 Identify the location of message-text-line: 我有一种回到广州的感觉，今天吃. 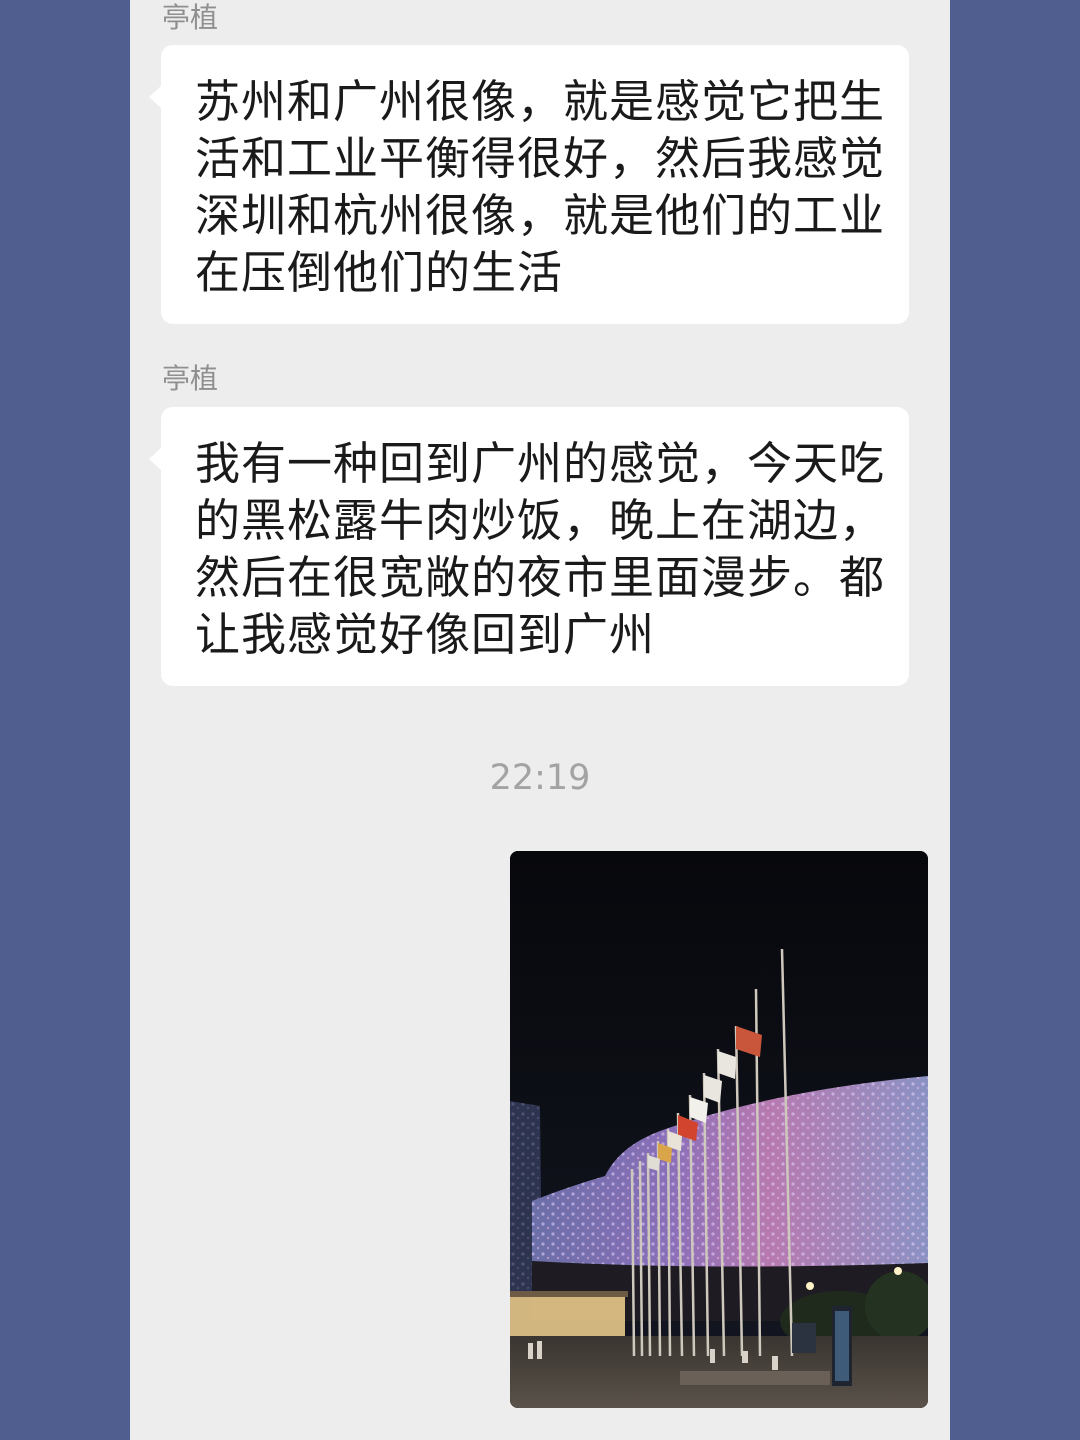
(540, 463).